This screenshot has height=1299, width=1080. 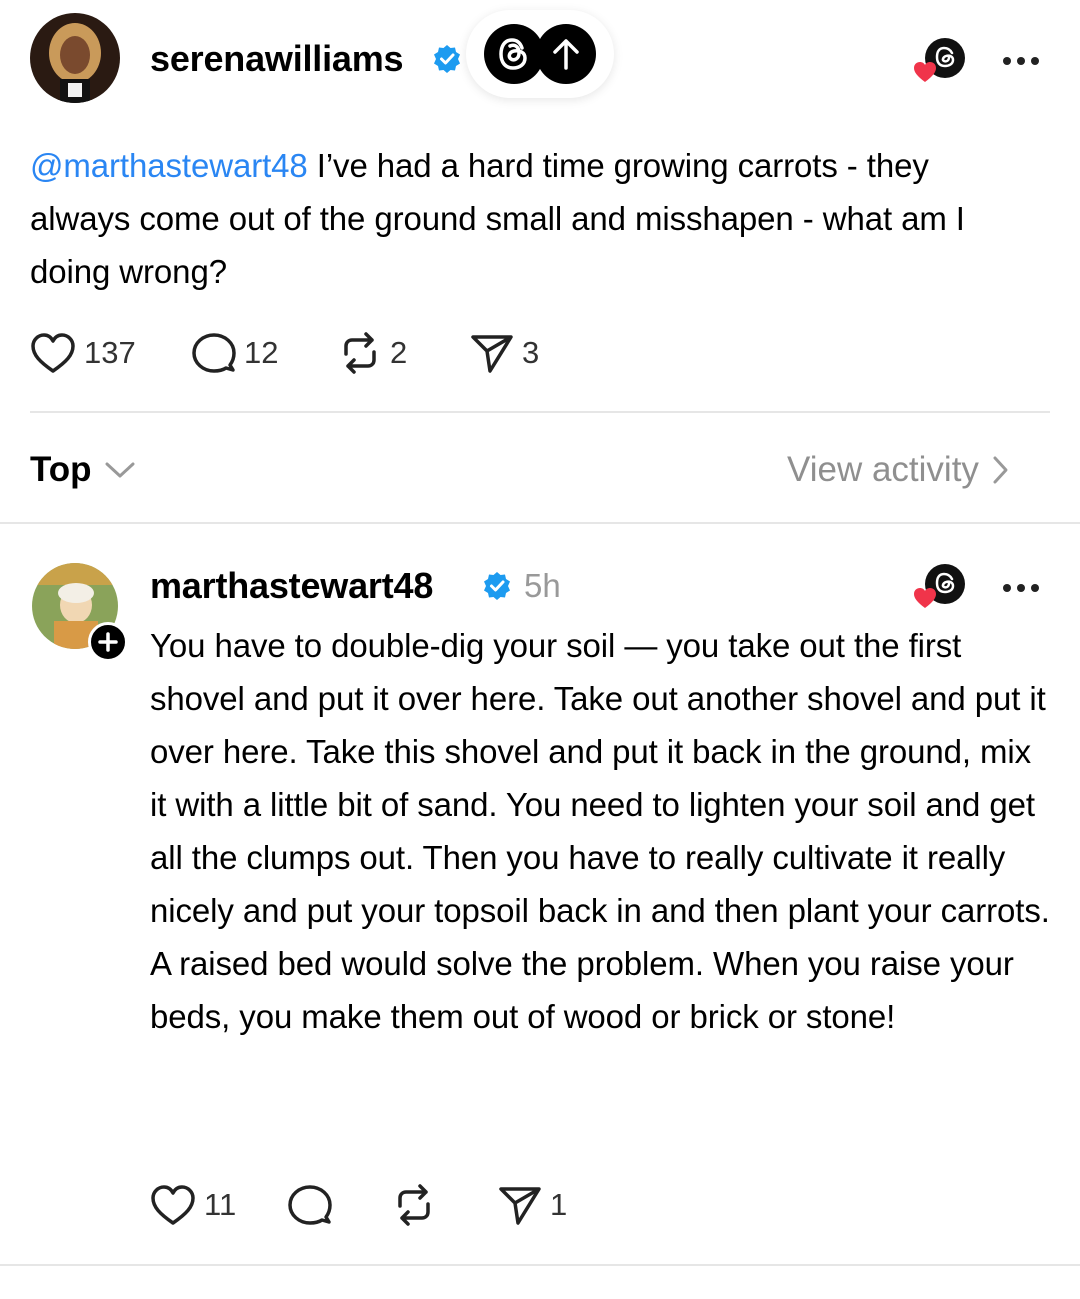 I want to click on reply-repost-button, so click(x=418, y=1205).